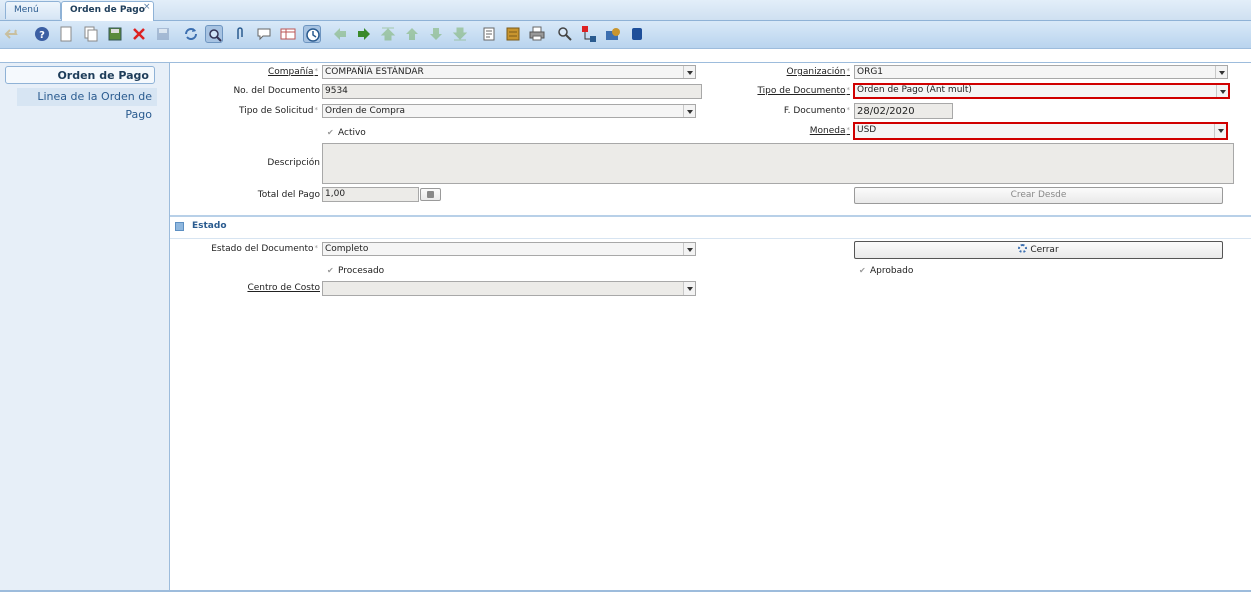  What do you see at coordinates (191, 34) in the screenshot?
I see `refresh-icon` at bounding box center [191, 34].